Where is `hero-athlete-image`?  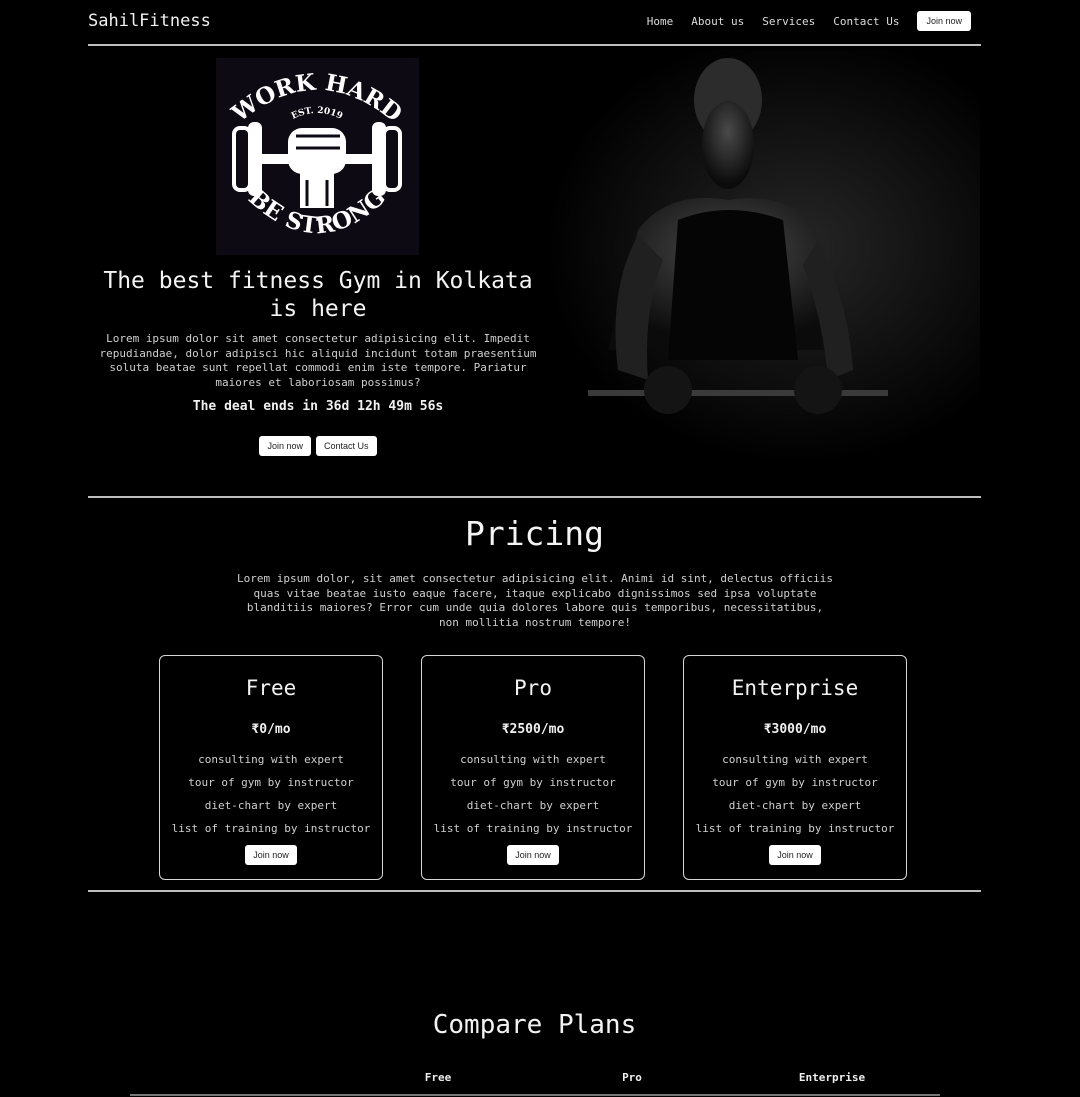 hero-athlete-image is located at coordinates (764, 255).